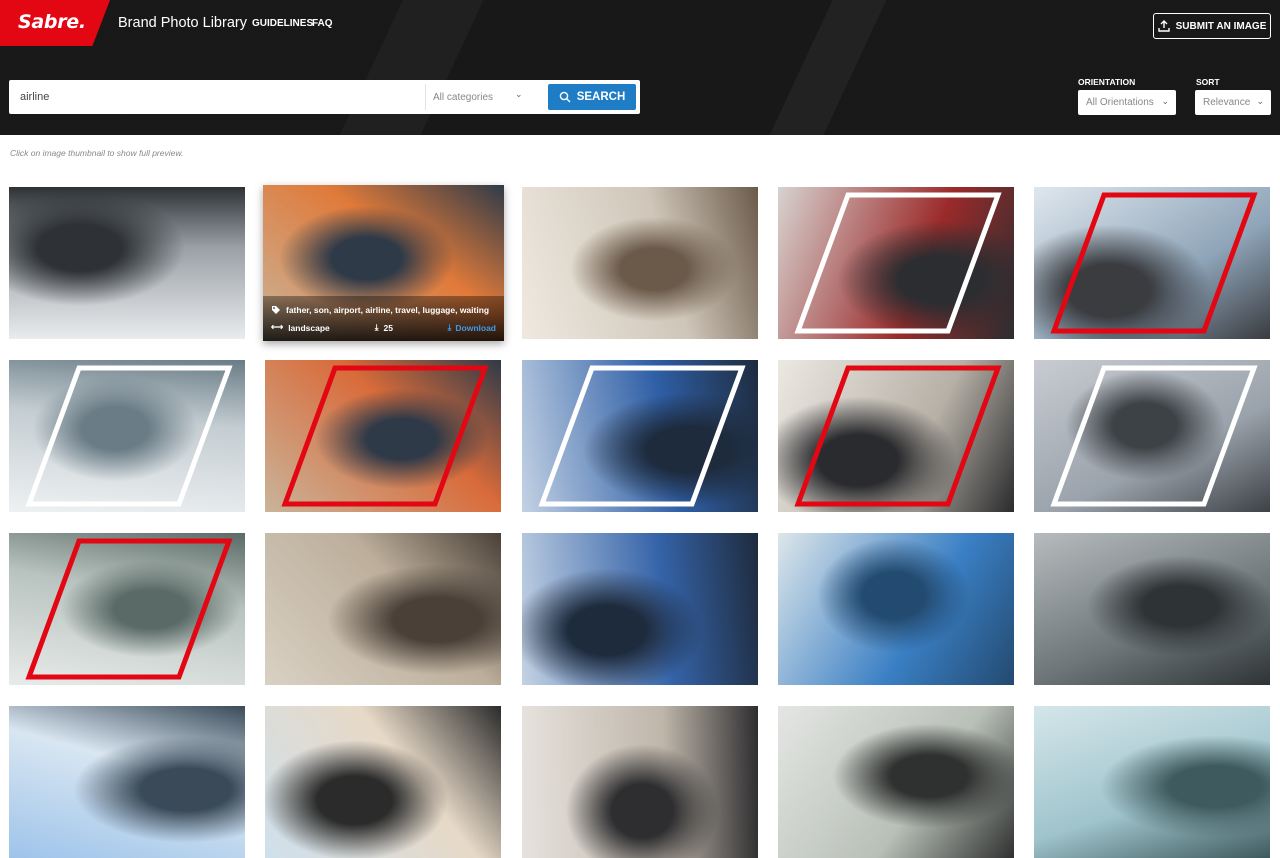  I want to click on image-thumbnail-airplane-cabin, so click(640, 263).